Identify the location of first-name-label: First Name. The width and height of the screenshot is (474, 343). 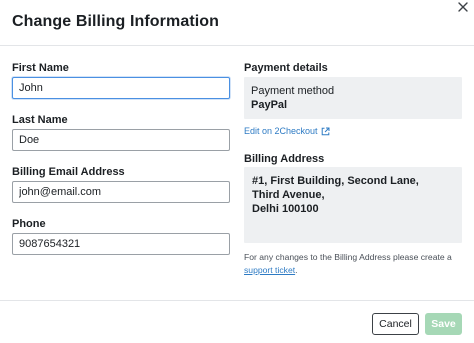
(40, 68).